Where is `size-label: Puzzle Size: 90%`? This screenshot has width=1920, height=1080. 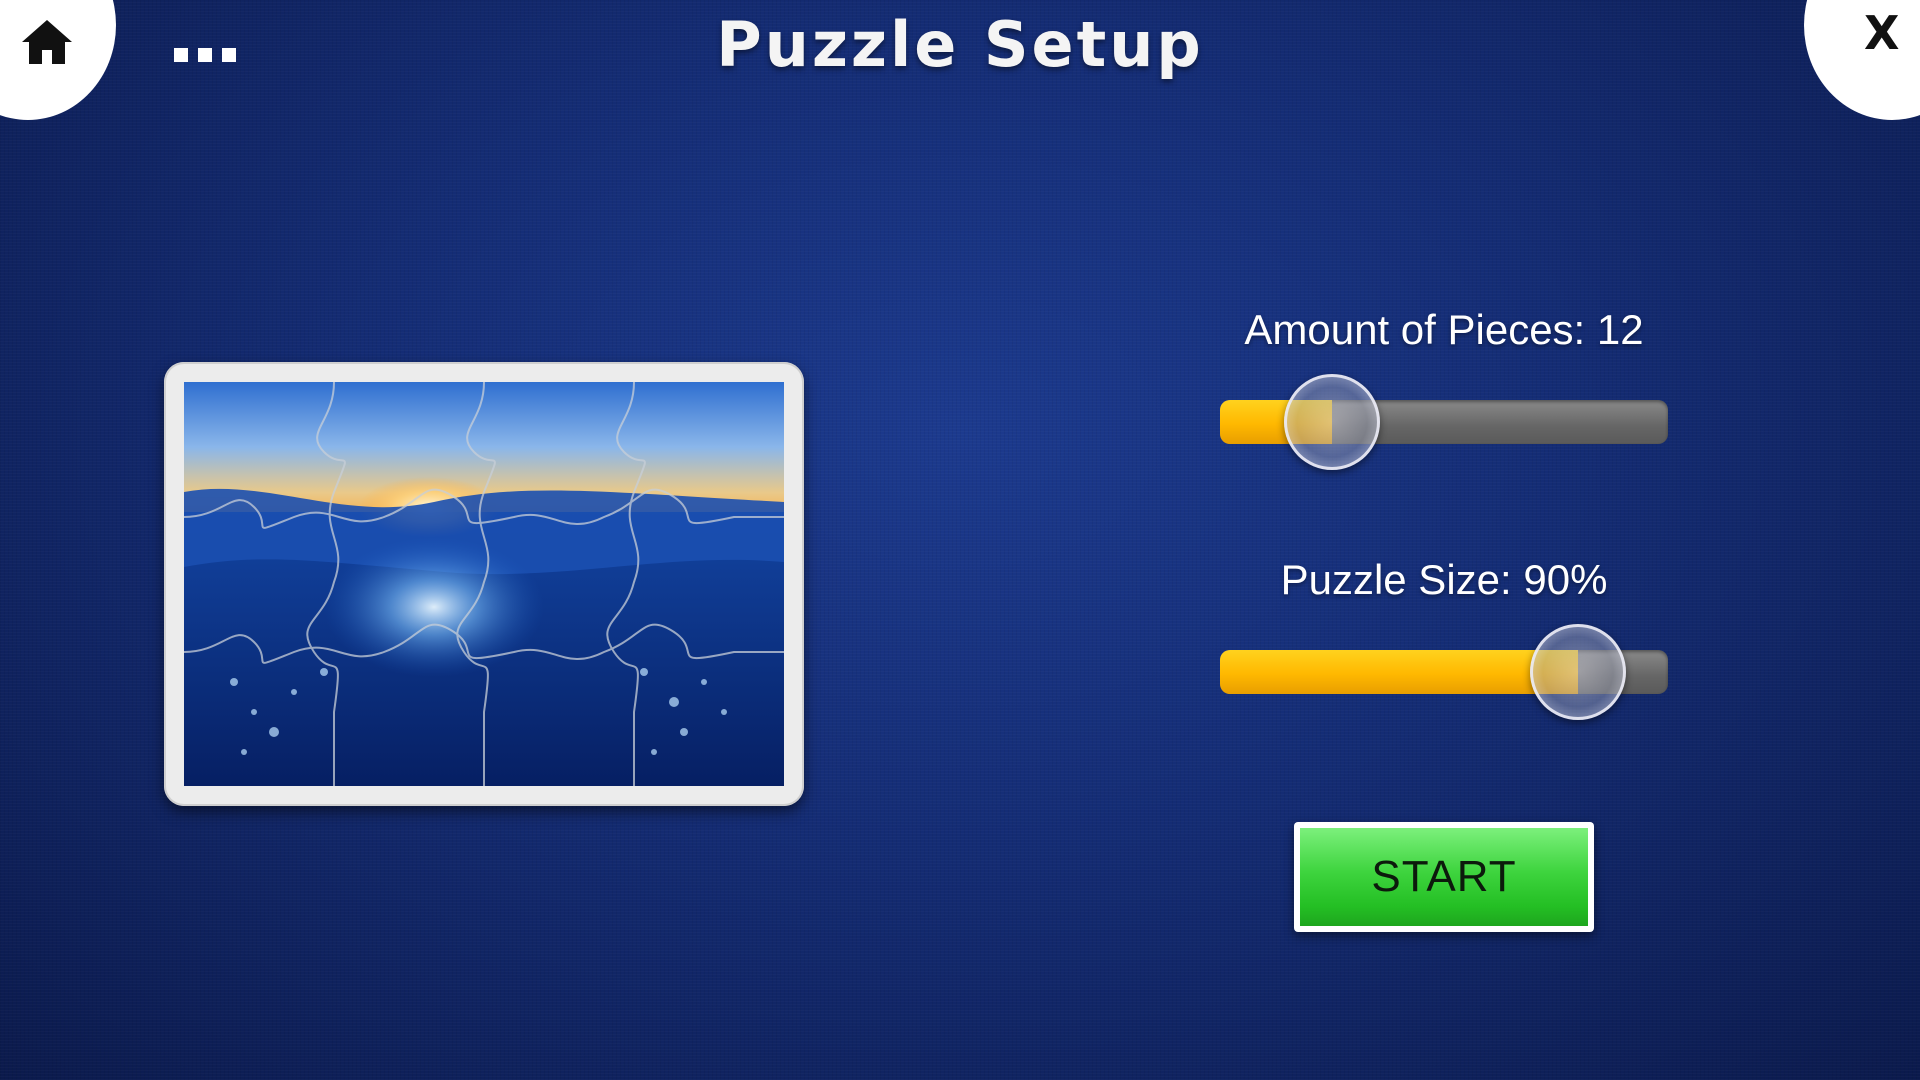
size-label: Puzzle Size: 90% is located at coordinates (1444, 579).